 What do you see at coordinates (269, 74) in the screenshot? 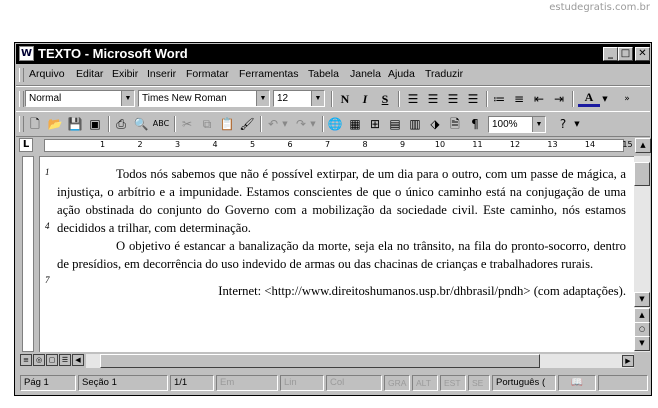
I see `menu-ferramentas: Ferramentas` at bounding box center [269, 74].